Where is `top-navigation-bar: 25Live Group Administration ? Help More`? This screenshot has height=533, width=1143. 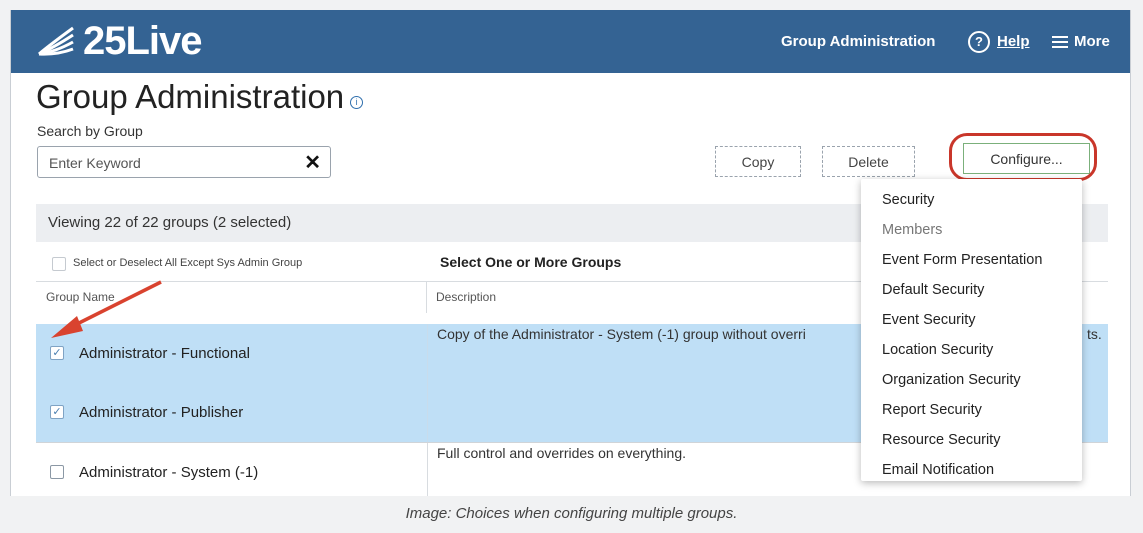 top-navigation-bar: 25Live Group Administration ? Help More is located at coordinates (570, 41).